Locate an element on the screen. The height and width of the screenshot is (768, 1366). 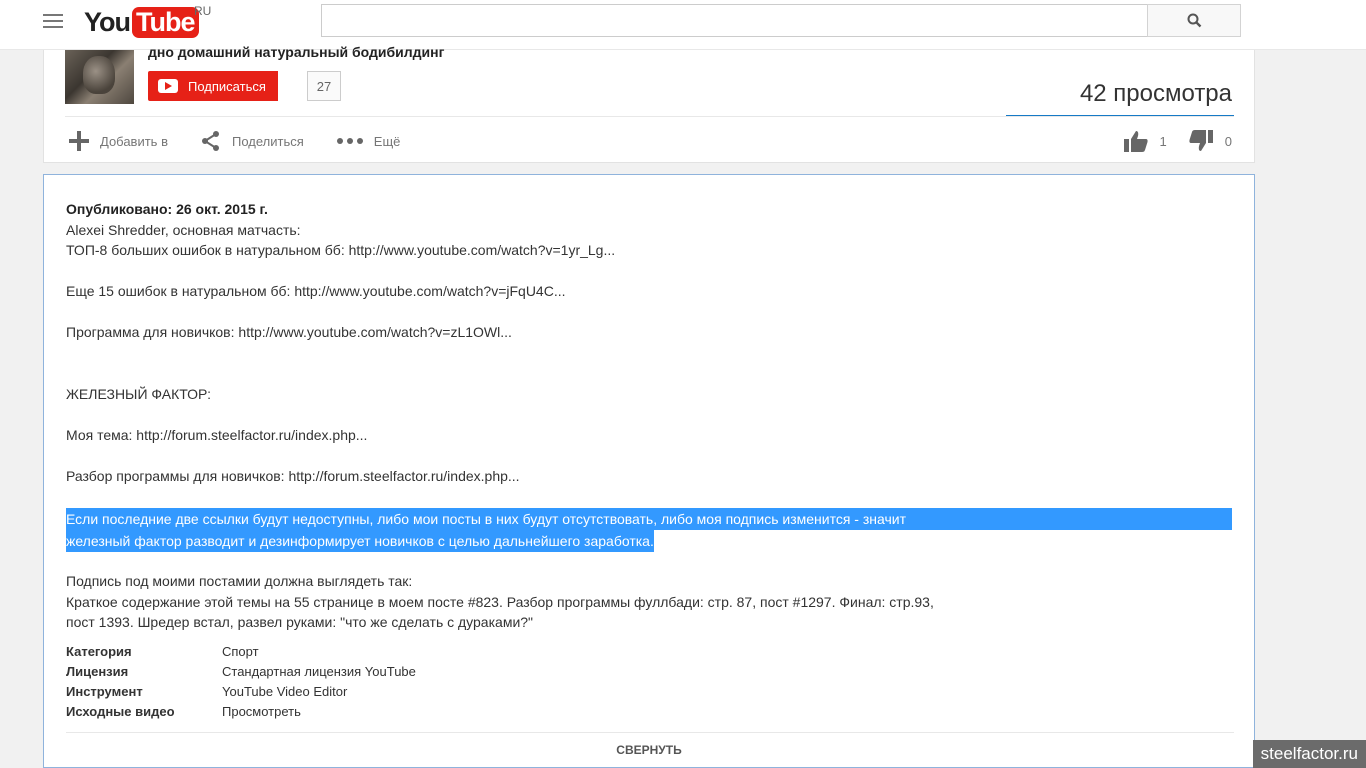
meta-row-category: Категория Спорт is located at coordinates (241, 651).